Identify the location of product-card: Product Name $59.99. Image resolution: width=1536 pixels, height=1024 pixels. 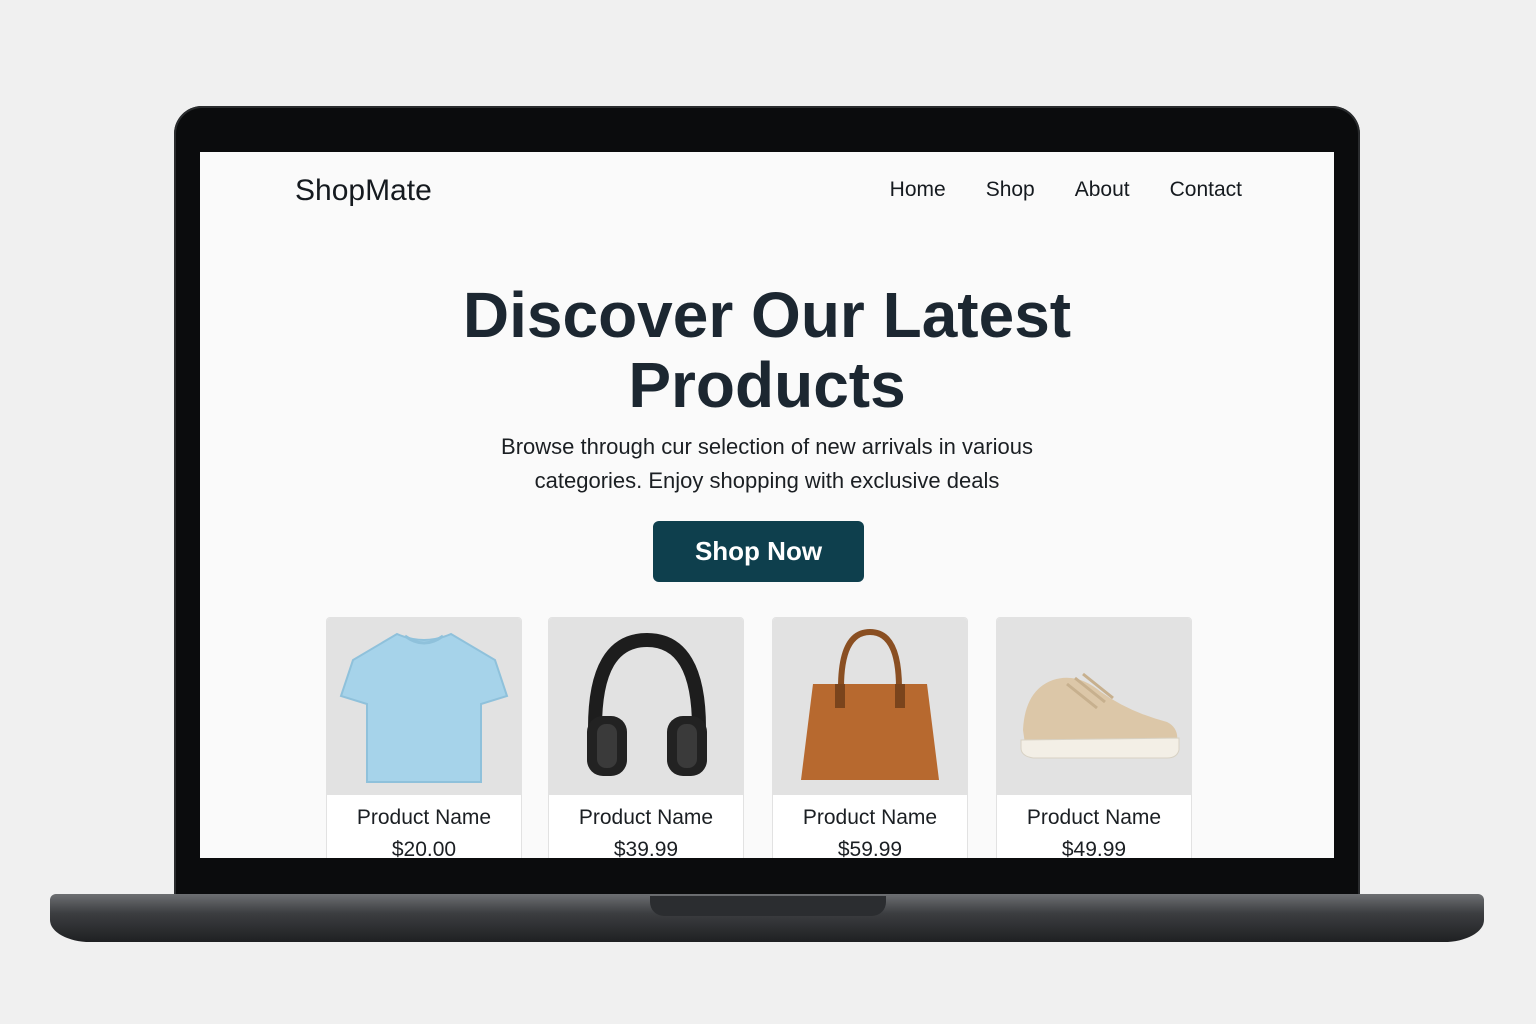
(870, 737).